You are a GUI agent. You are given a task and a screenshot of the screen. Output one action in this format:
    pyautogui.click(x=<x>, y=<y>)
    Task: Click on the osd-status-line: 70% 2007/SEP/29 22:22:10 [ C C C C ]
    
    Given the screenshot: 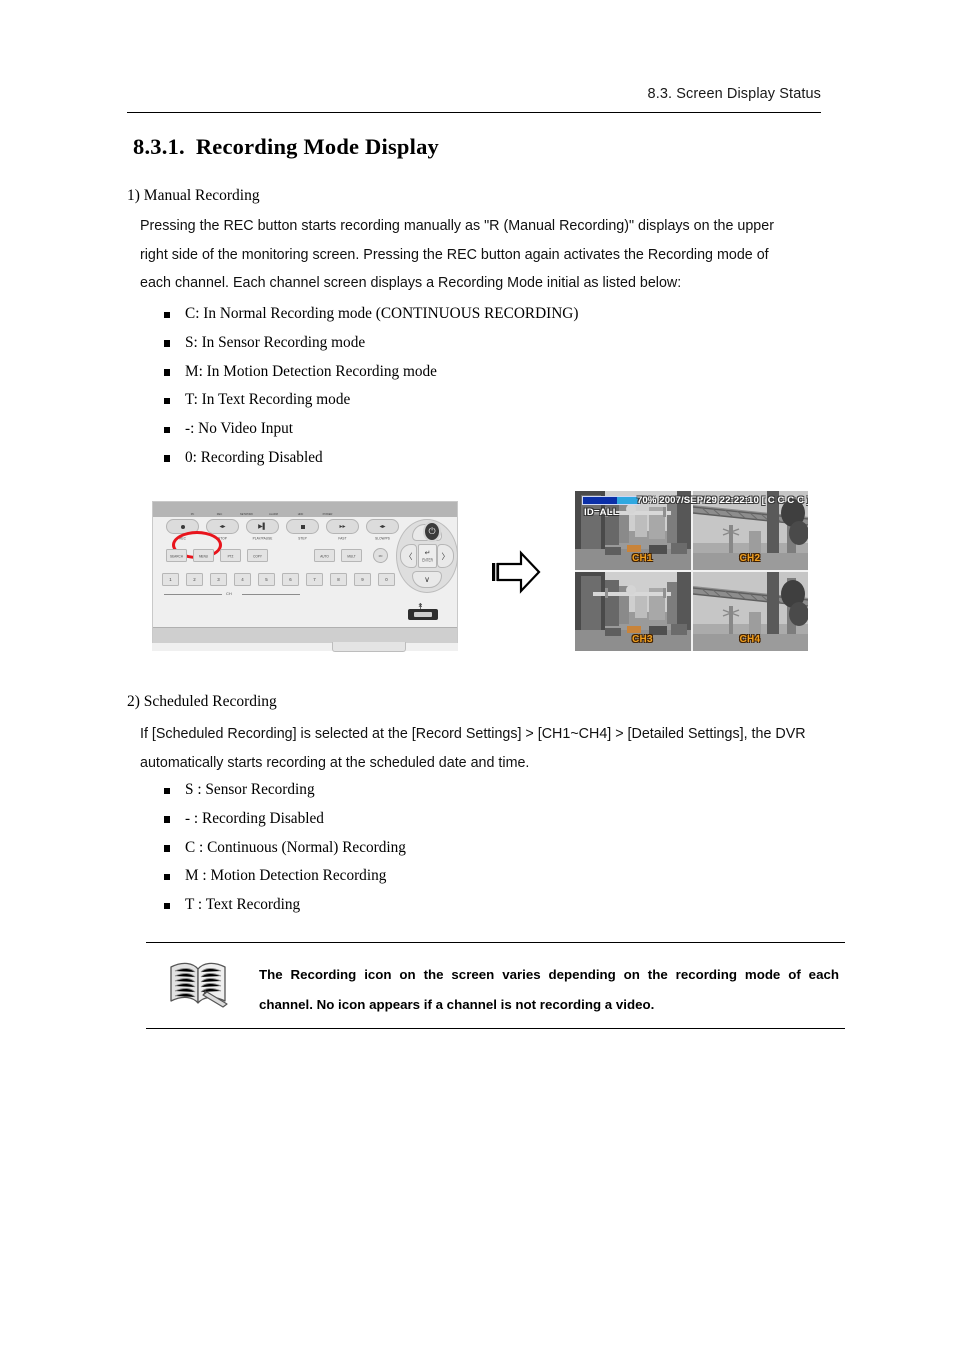 What is the action you would take?
    pyautogui.click(x=722, y=500)
    